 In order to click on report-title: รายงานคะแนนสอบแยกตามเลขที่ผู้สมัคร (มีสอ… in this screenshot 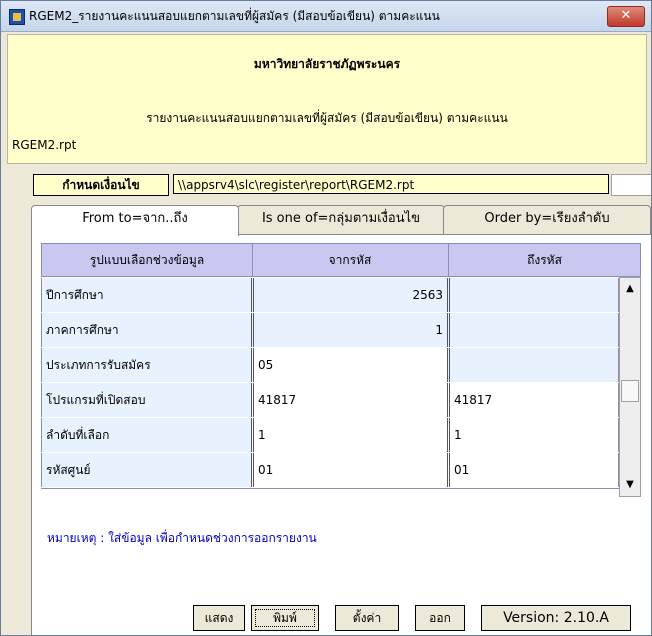, I will do `click(327, 118)`.